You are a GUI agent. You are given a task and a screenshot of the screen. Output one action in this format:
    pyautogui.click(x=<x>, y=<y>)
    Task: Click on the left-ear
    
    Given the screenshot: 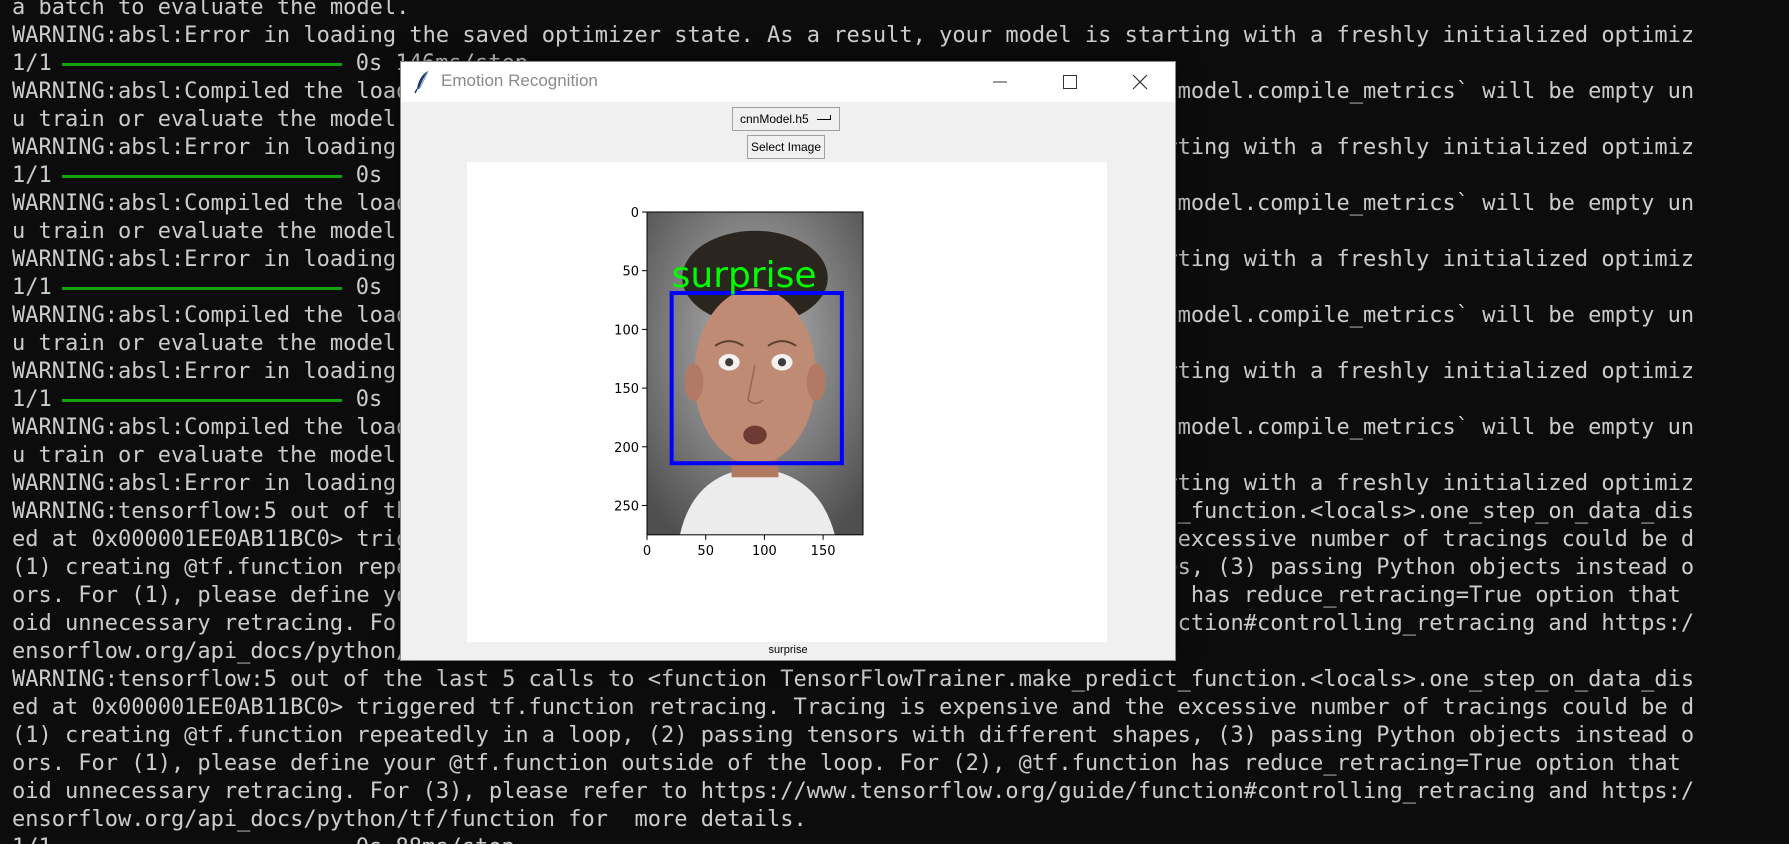 What is the action you would take?
    pyautogui.click(x=694, y=382)
    